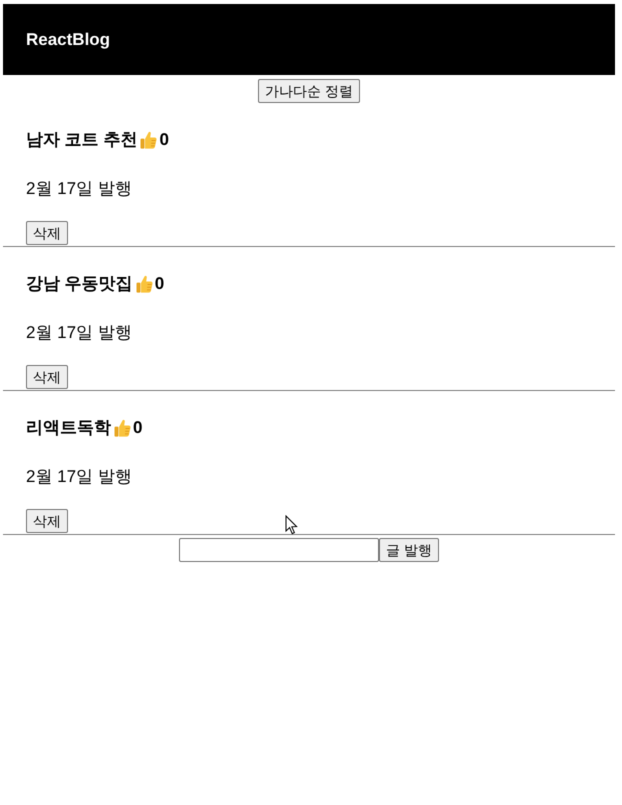 The image size is (622, 805). Describe the element at coordinates (68, 428) in the screenshot. I see `post-title: 리액트독학` at that location.